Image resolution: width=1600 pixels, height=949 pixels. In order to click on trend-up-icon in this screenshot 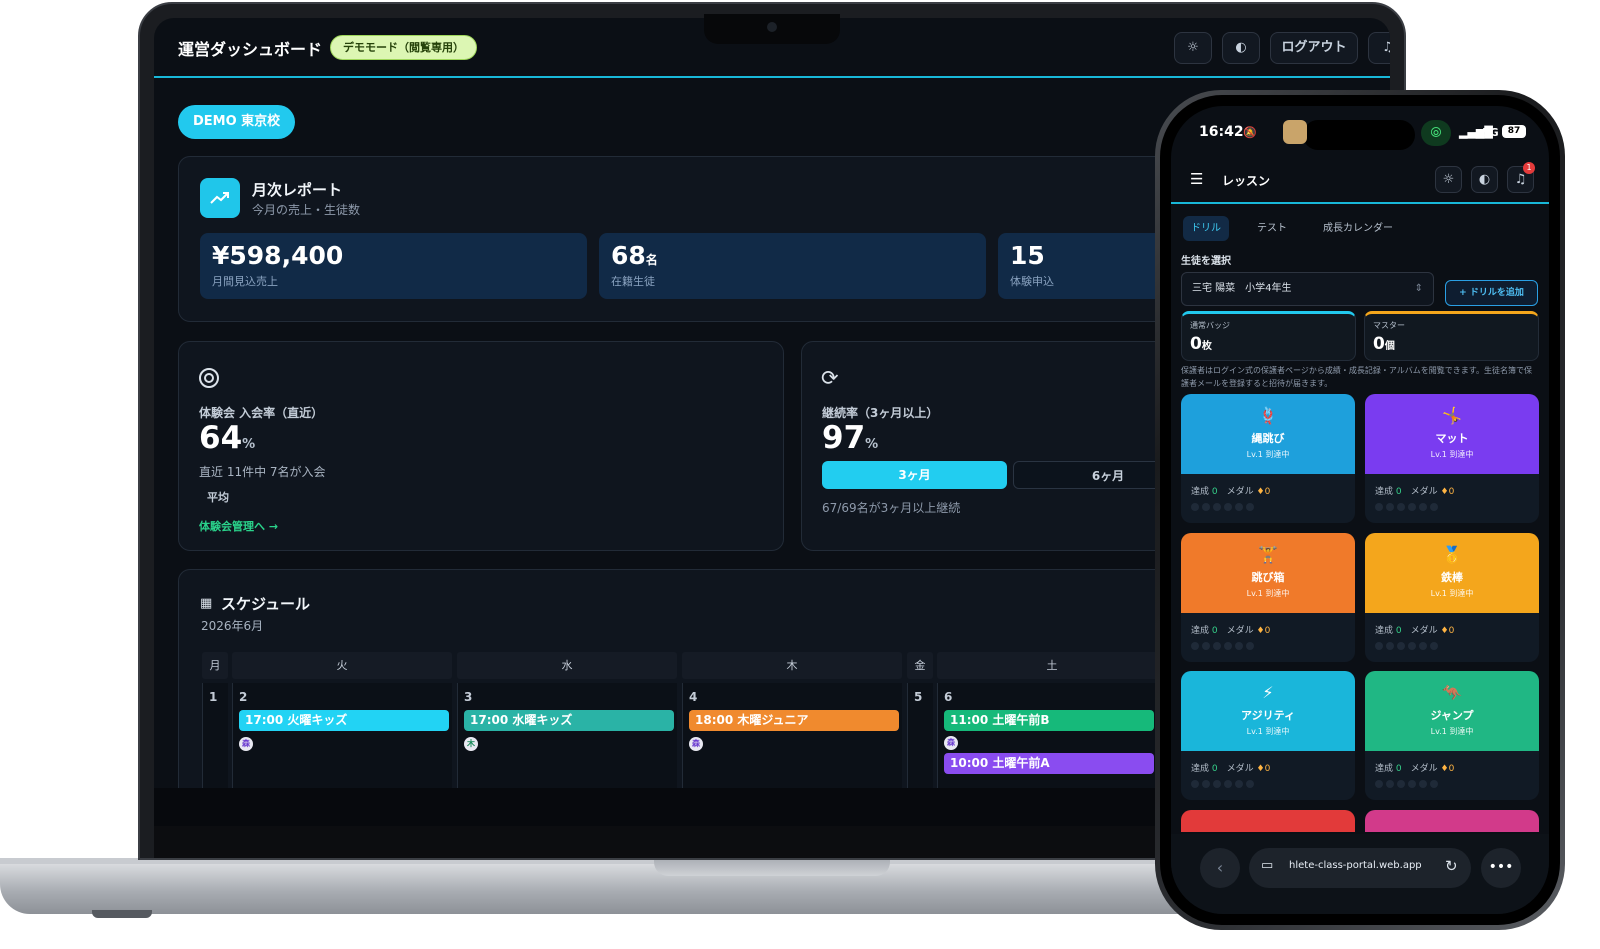, I will do `click(220, 198)`.